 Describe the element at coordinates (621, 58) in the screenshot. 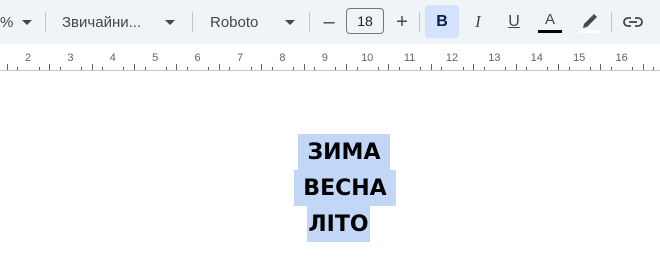

I see `ruler-number: 16` at that location.